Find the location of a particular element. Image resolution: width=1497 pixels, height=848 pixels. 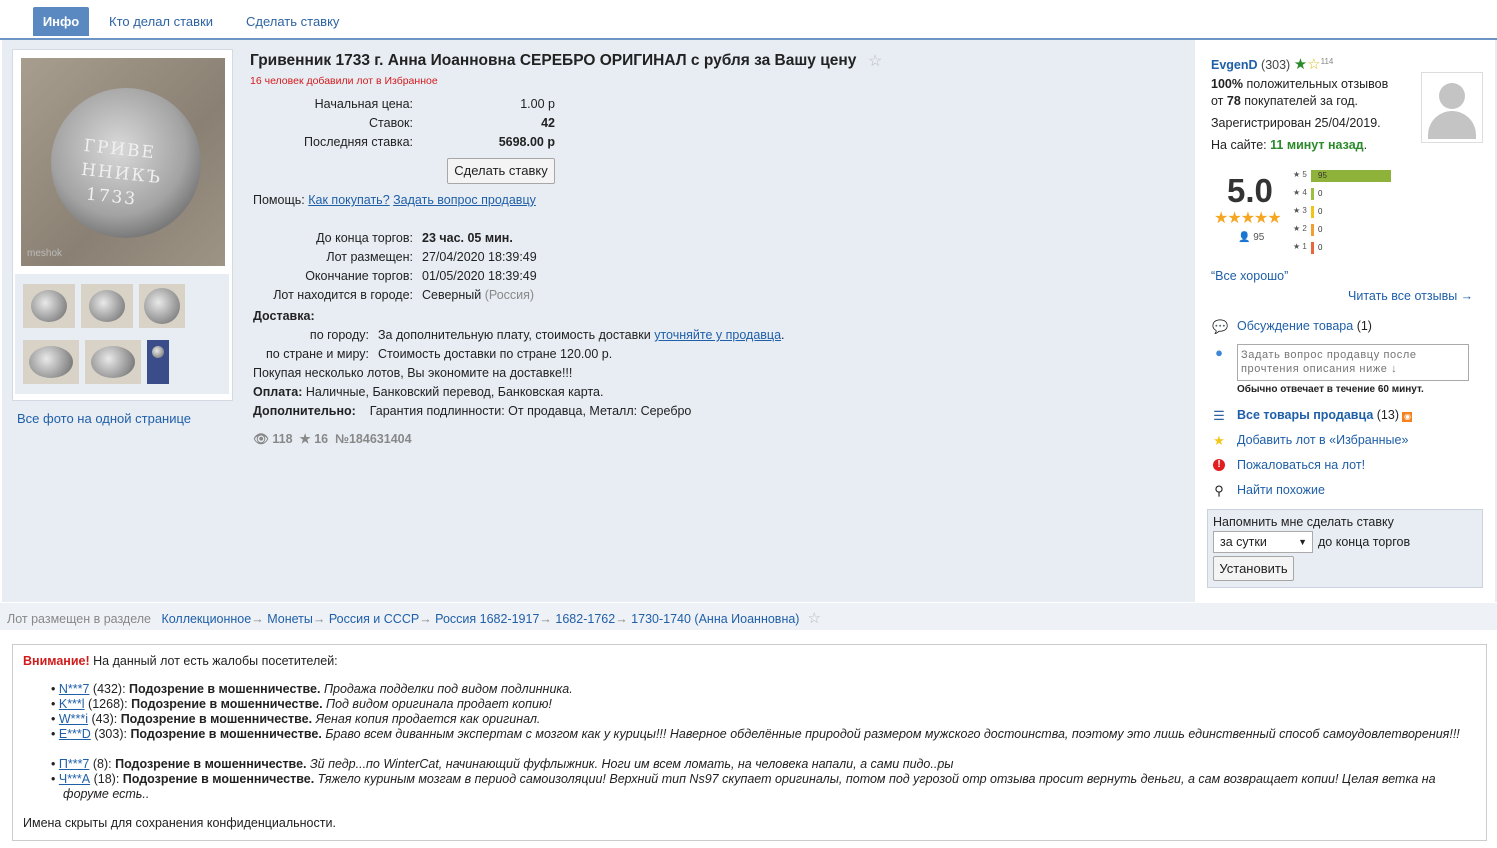

complaint-comment: Продажа подделки под видом подлинника. is located at coordinates (448, 689).